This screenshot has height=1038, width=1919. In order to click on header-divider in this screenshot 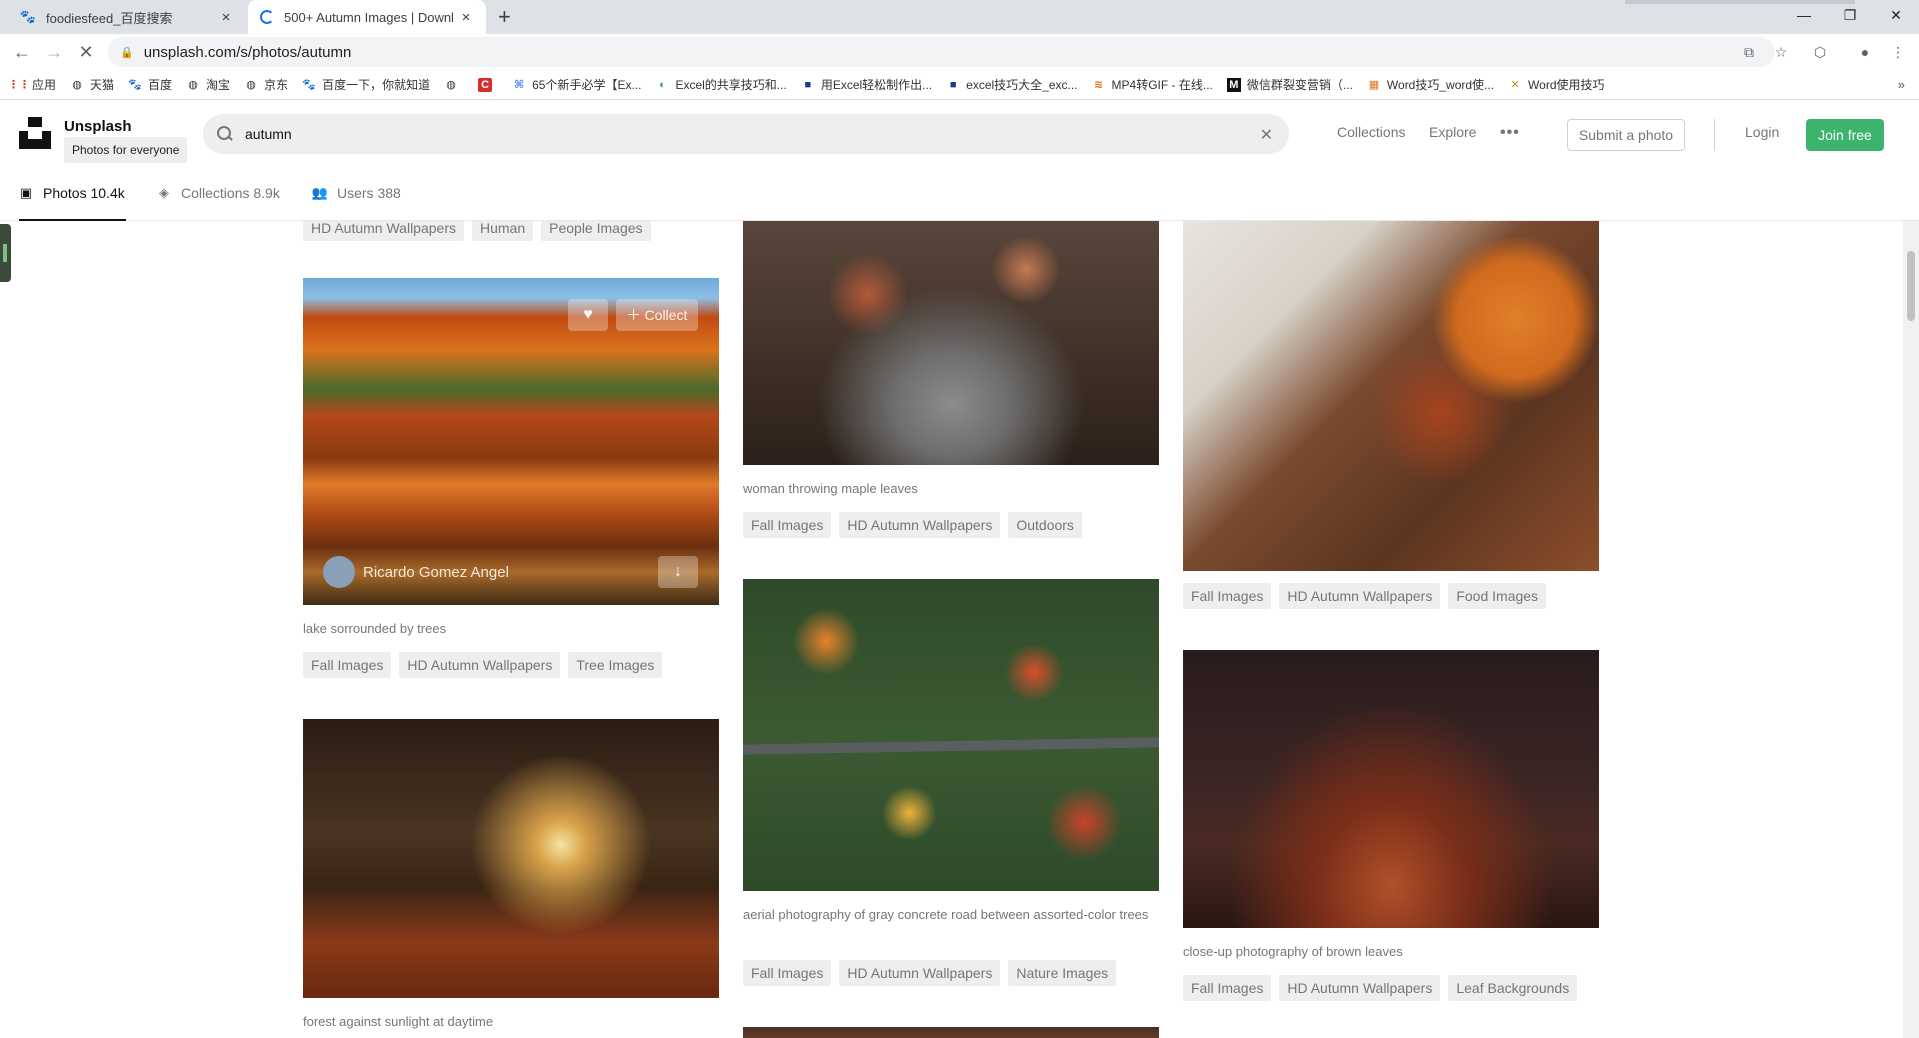, I will do `click(1714, 135)`.